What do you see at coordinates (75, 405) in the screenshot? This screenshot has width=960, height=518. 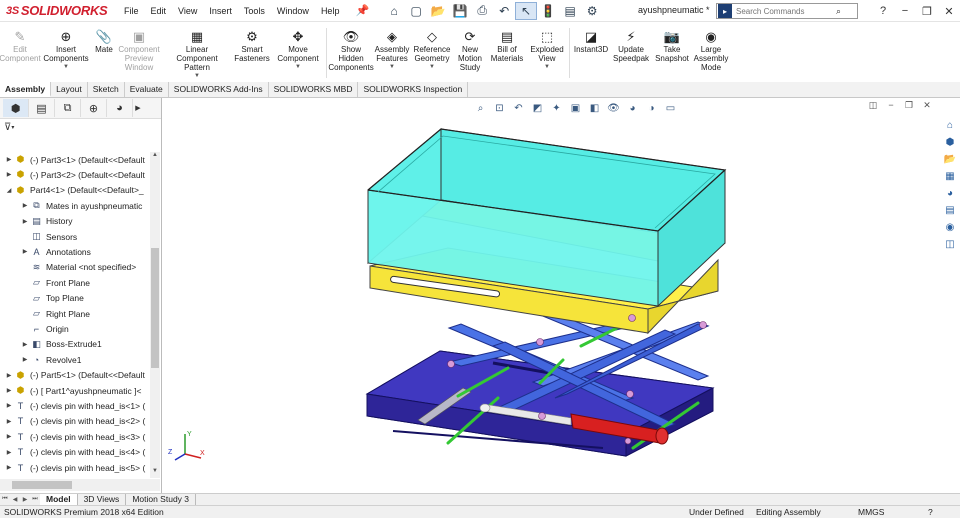 I see `tree-node: ▶ T (-) clevis pin with head_is<1> (` at bounding box center [75, 405].